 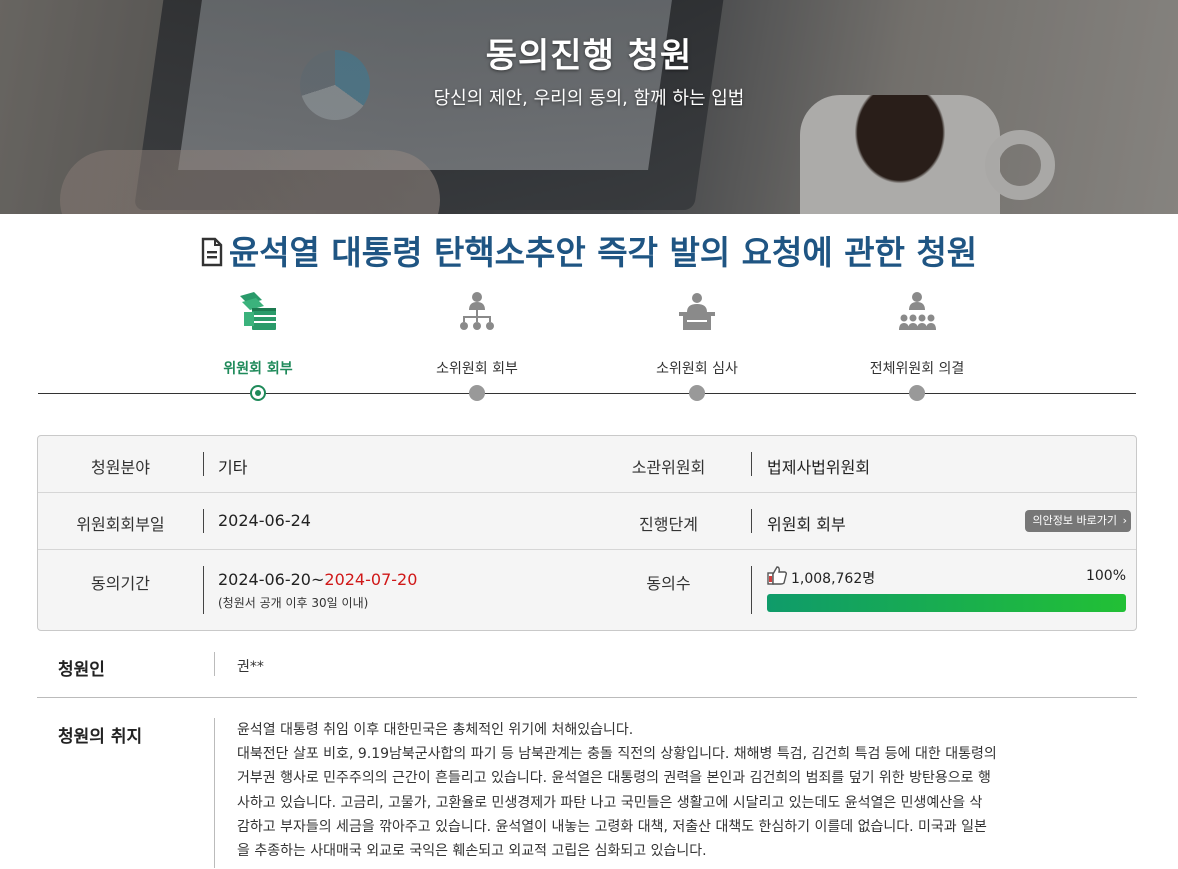 I want to click on agree-progress-fill, so click(x=946, y=603).